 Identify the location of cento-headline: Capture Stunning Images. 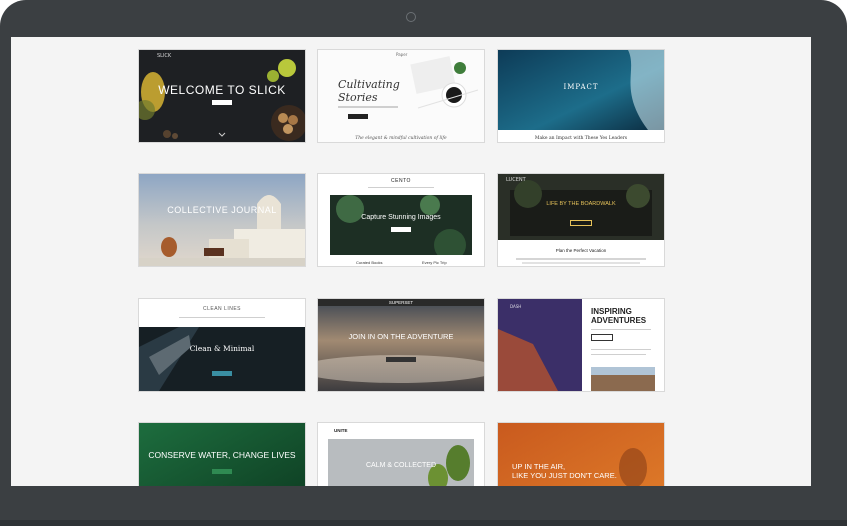
(401, 217).